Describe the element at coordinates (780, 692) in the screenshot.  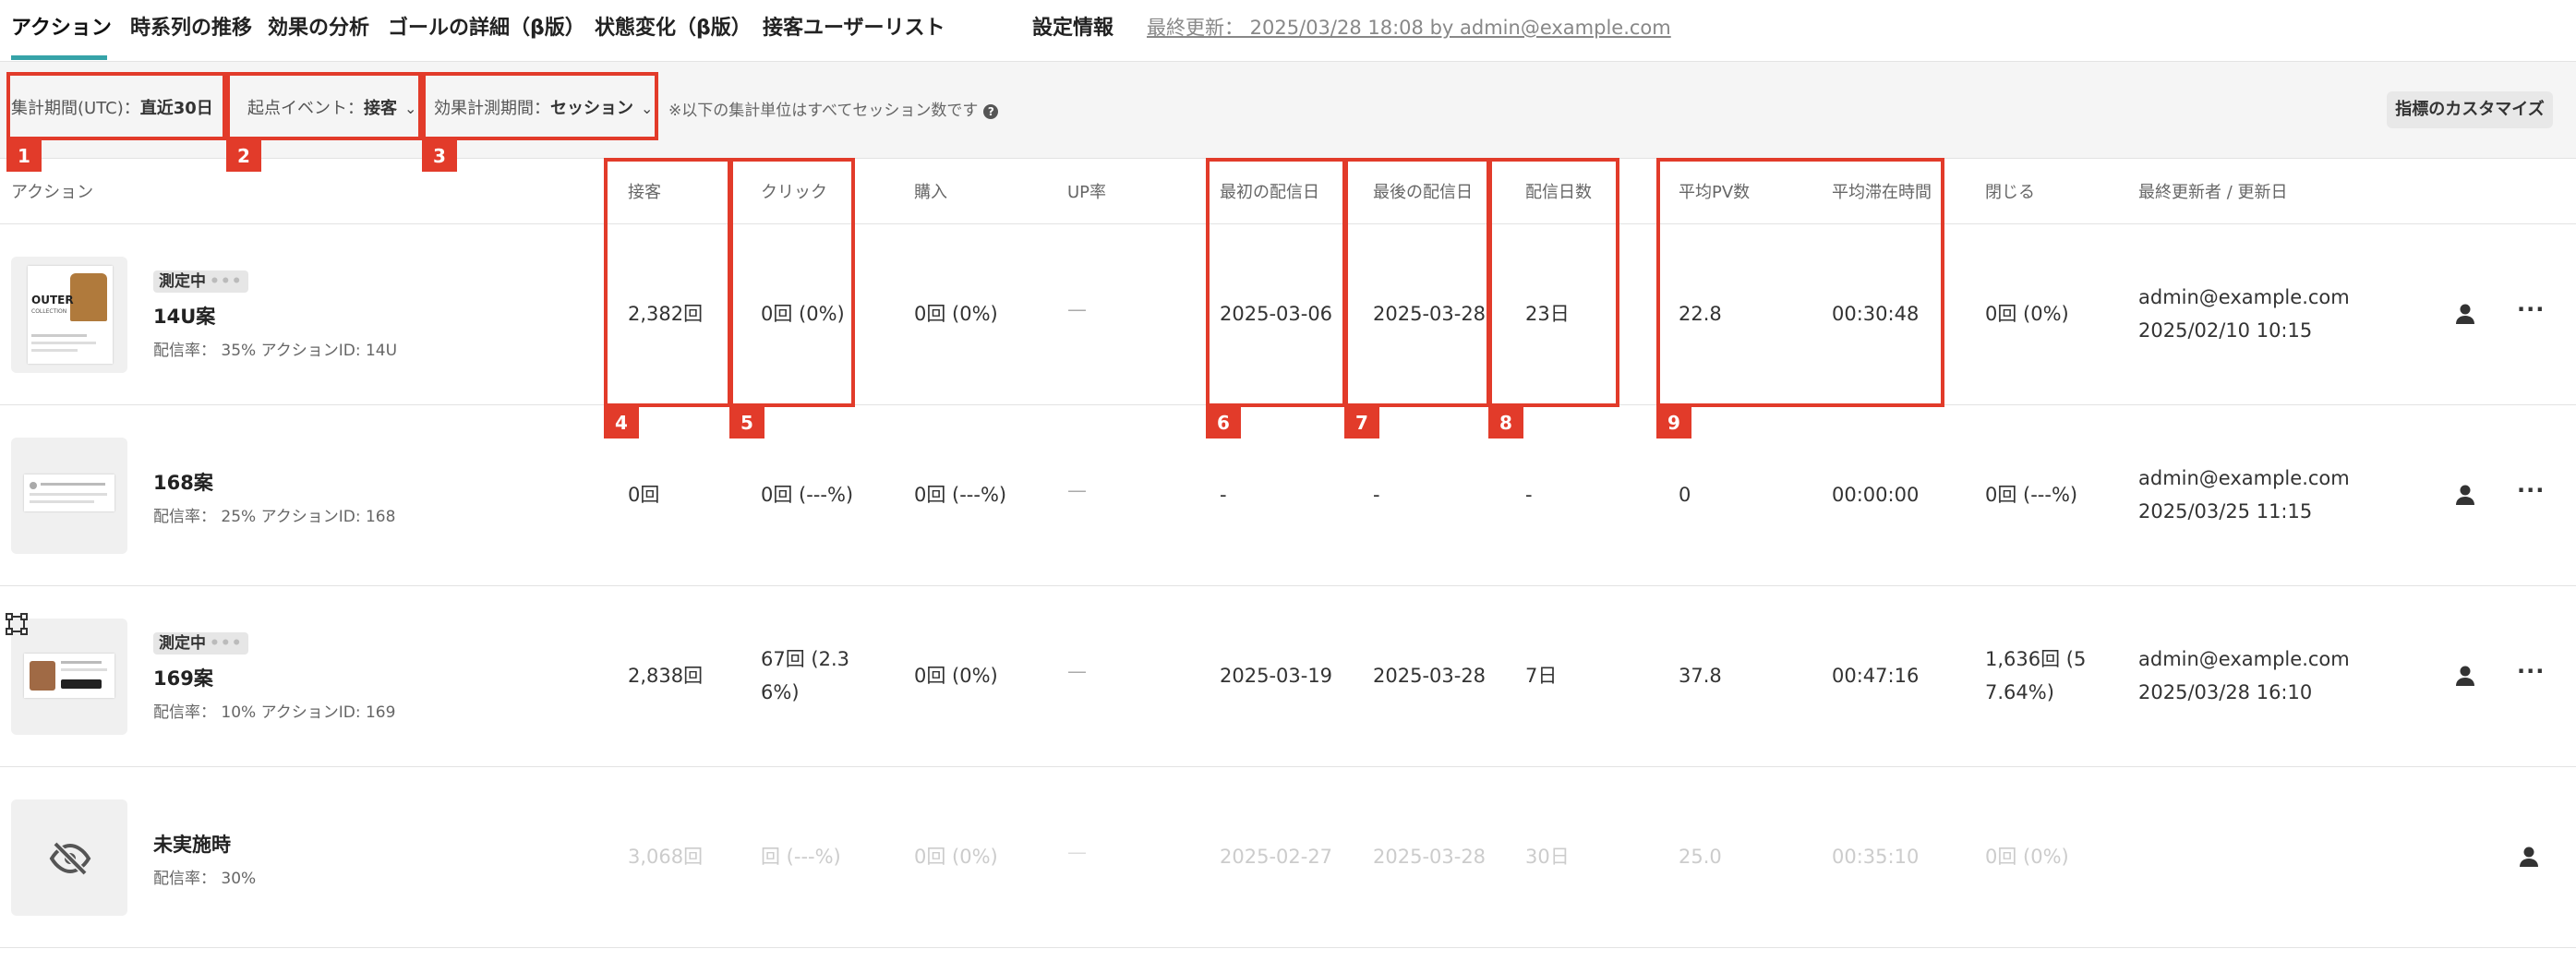
I see `click-count-cont: 6%)` at that location.